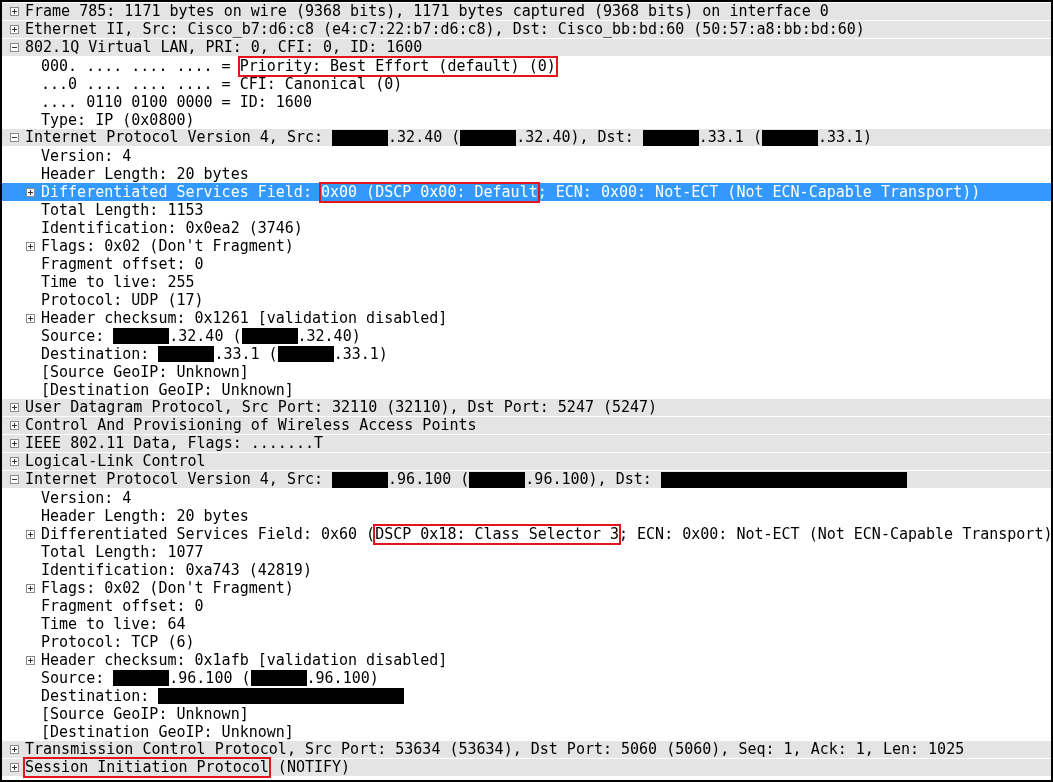 The image size is (1053, 782). What do you see at coordinates (526, 480) in the screenshot?
I see `tree-row: Internet Protocol Version 4, Src: .96.100 ( .96.100), Dst:` at bounding box center [526, 480].